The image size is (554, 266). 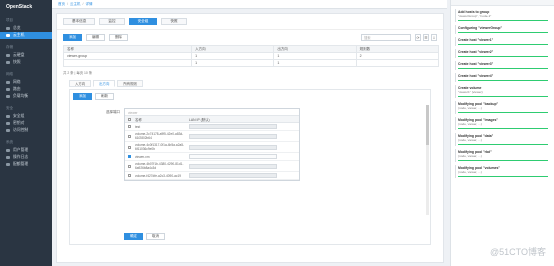 I want to click on sidebar-item: 安全组, so click(x=26, y=116).